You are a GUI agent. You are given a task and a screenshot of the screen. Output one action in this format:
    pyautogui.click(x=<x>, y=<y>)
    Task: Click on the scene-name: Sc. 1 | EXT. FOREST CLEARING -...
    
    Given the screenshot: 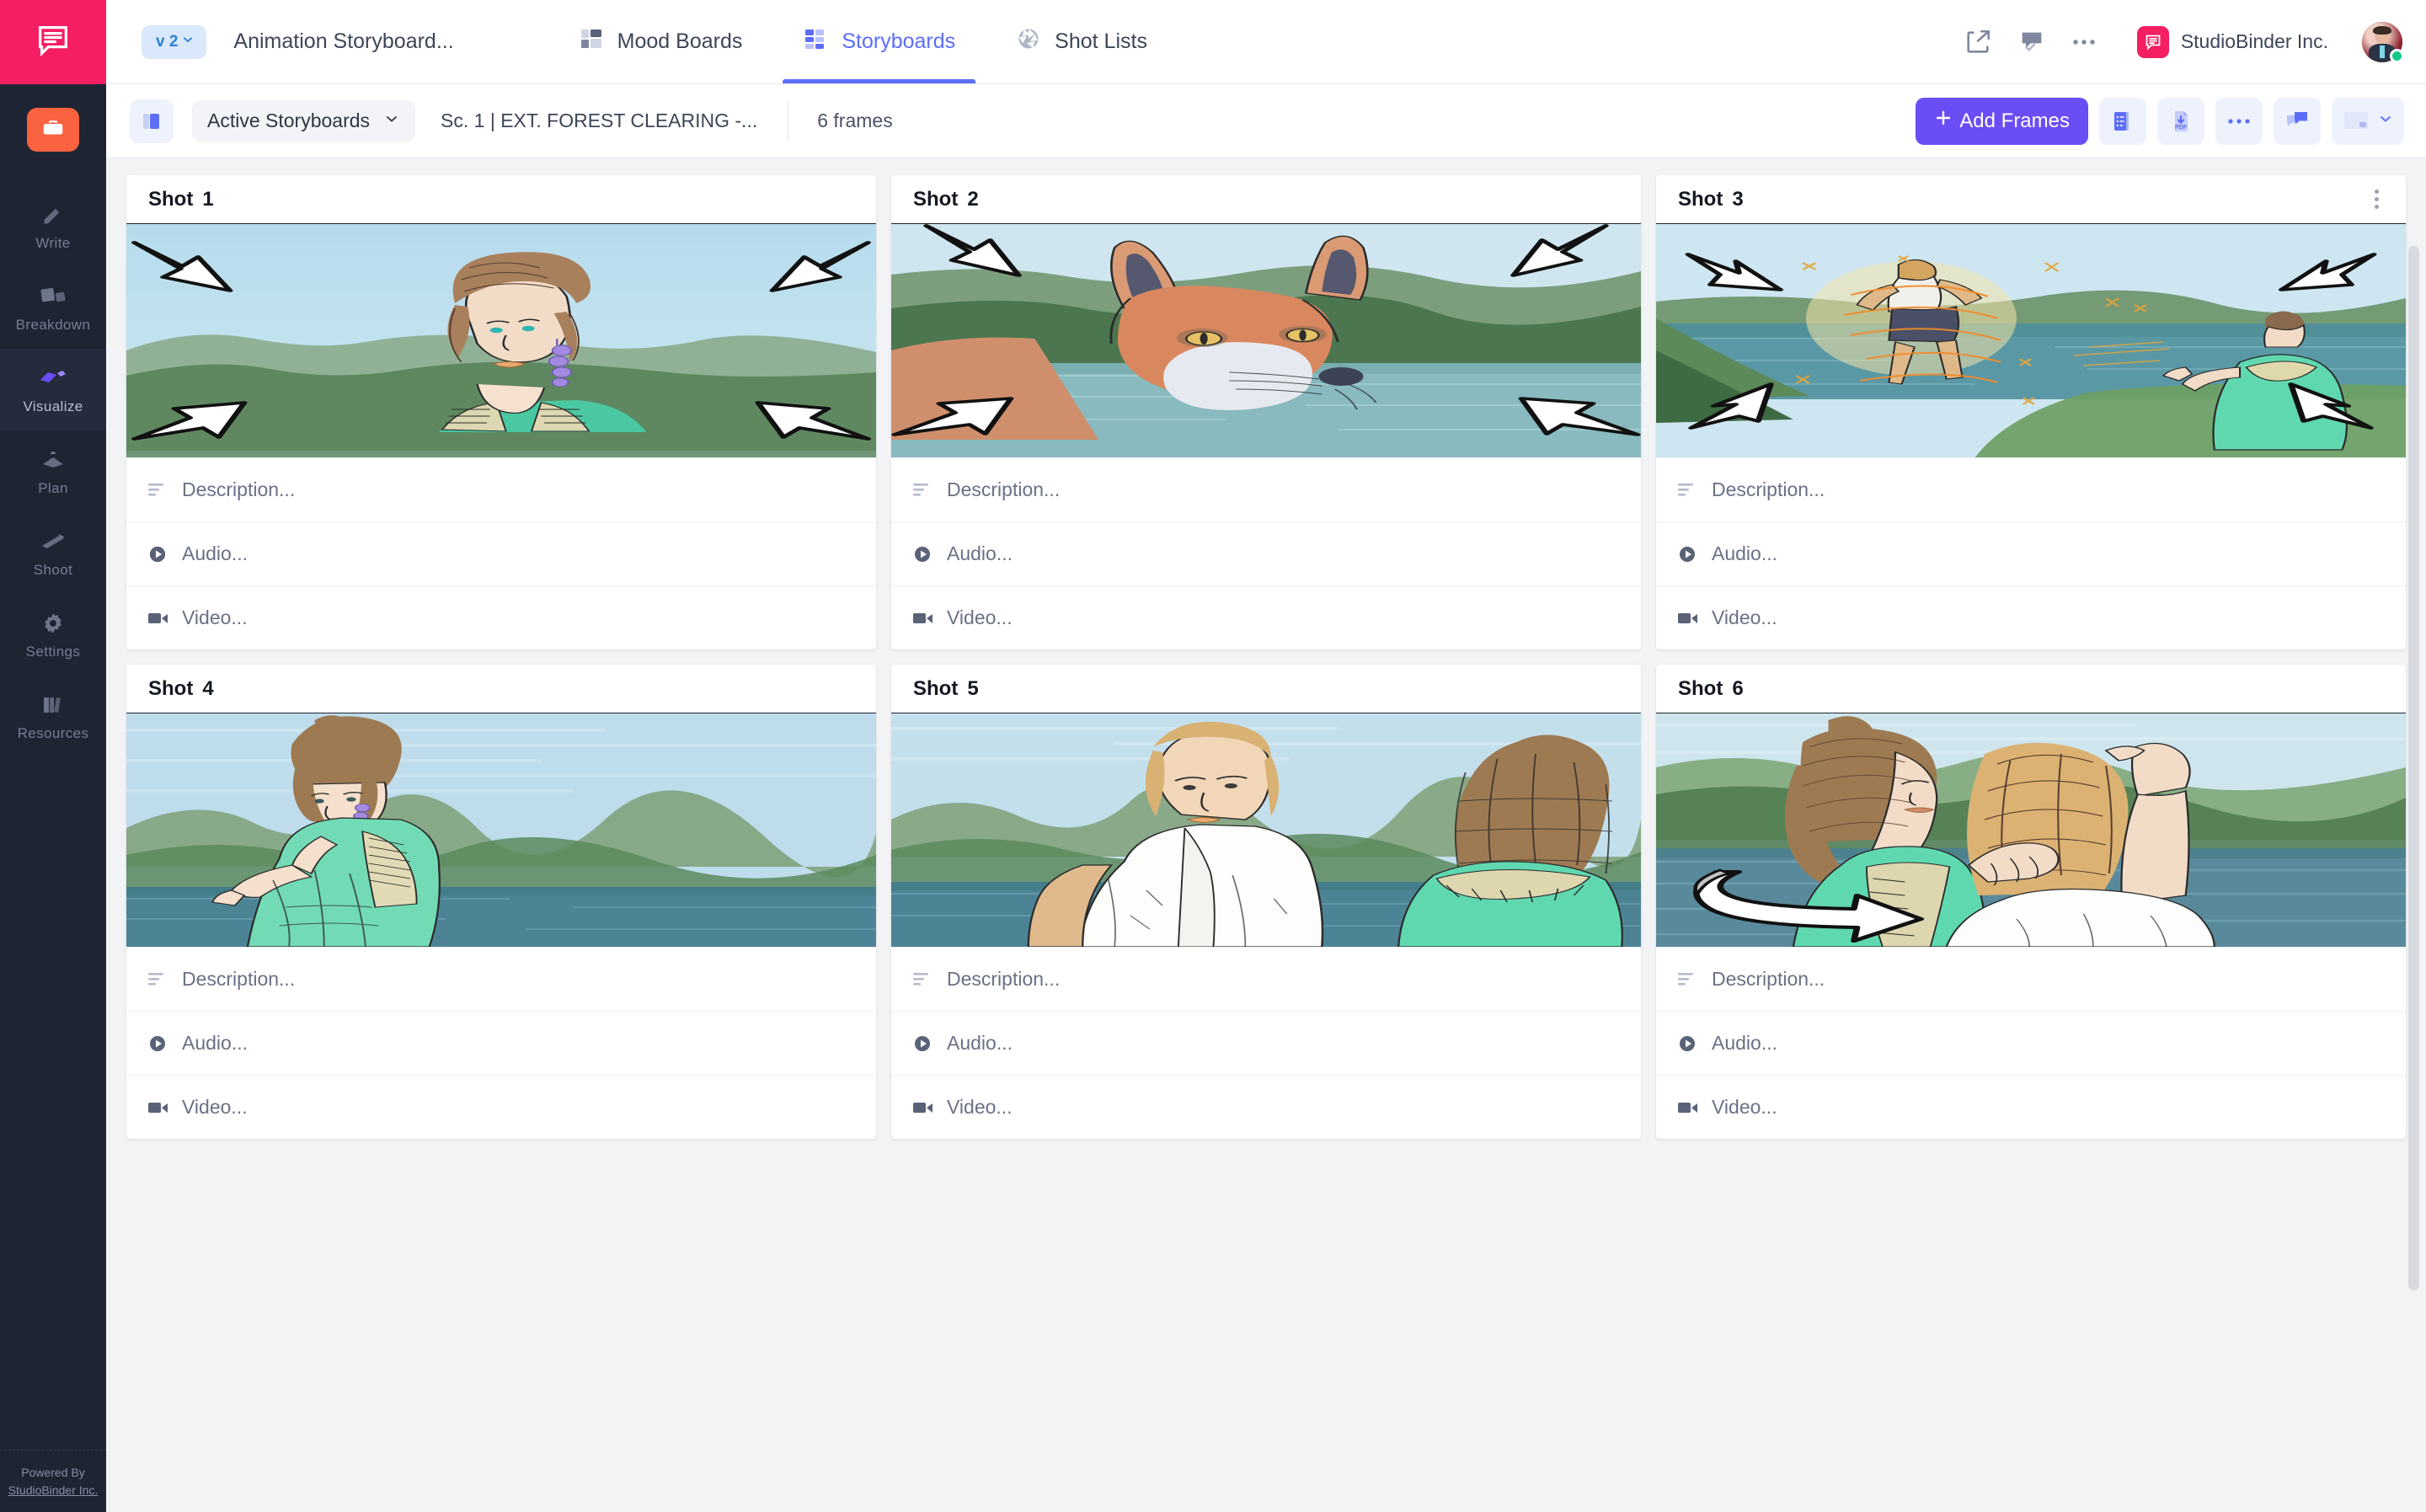 What is the action you would take?
    pyautogui.click(x=599, y=121)
    